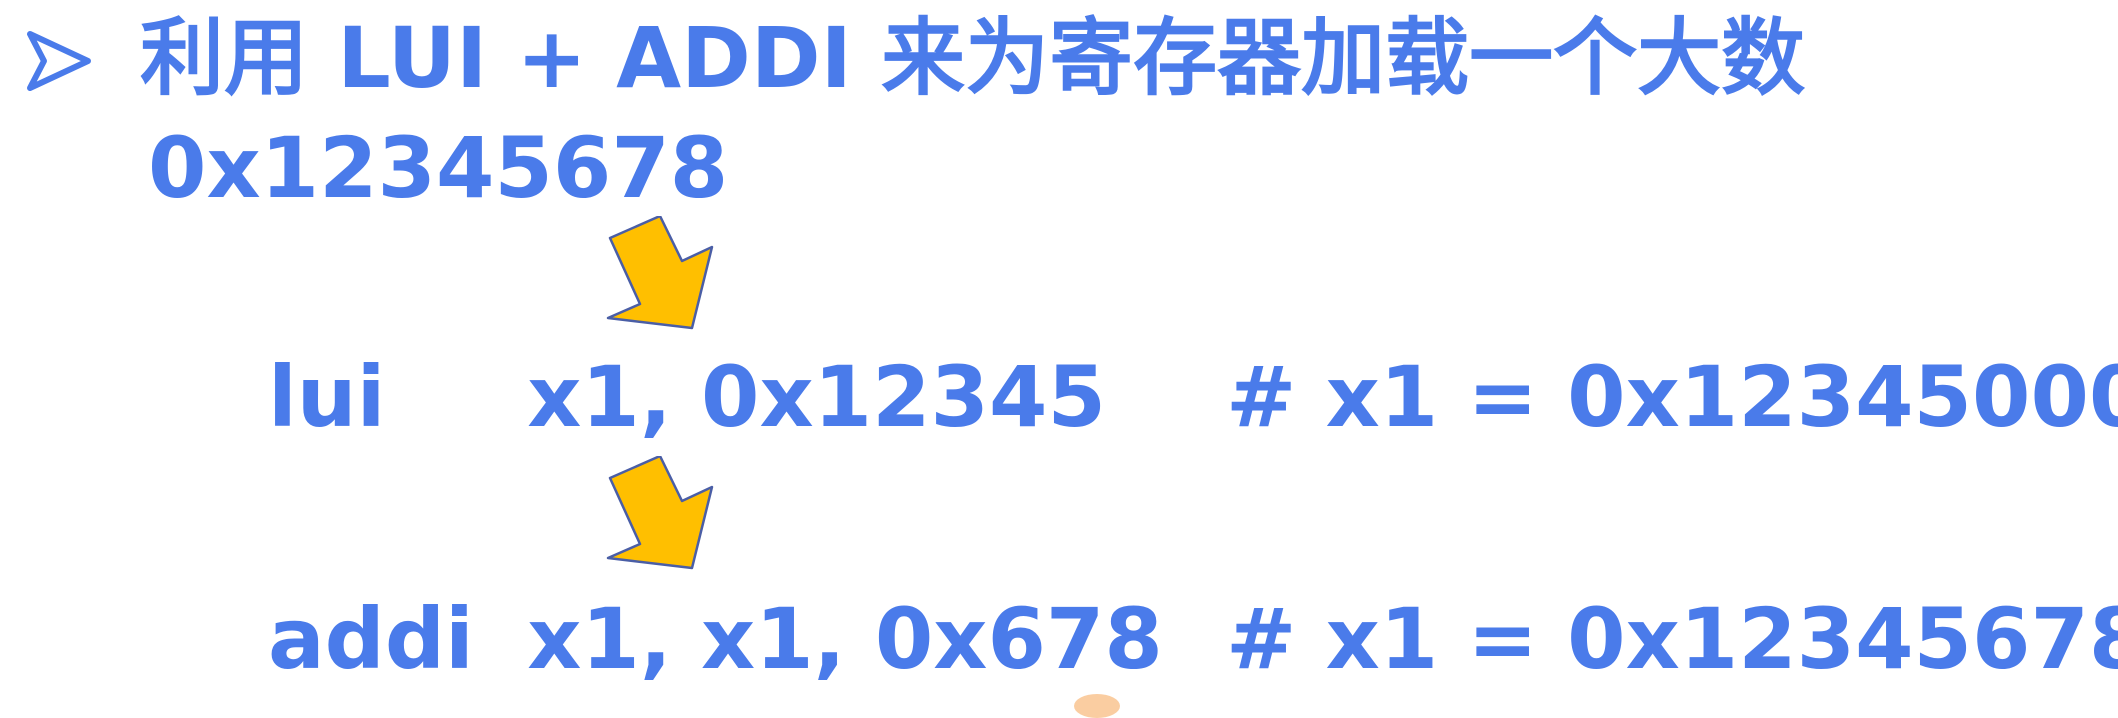 The height and width of the screenshot is (718, 2118). Describe the element at coordinates (1672, 397) in the screenshot. I see `instruction-comment-lui: # x1 = 0x12345000` at that location.